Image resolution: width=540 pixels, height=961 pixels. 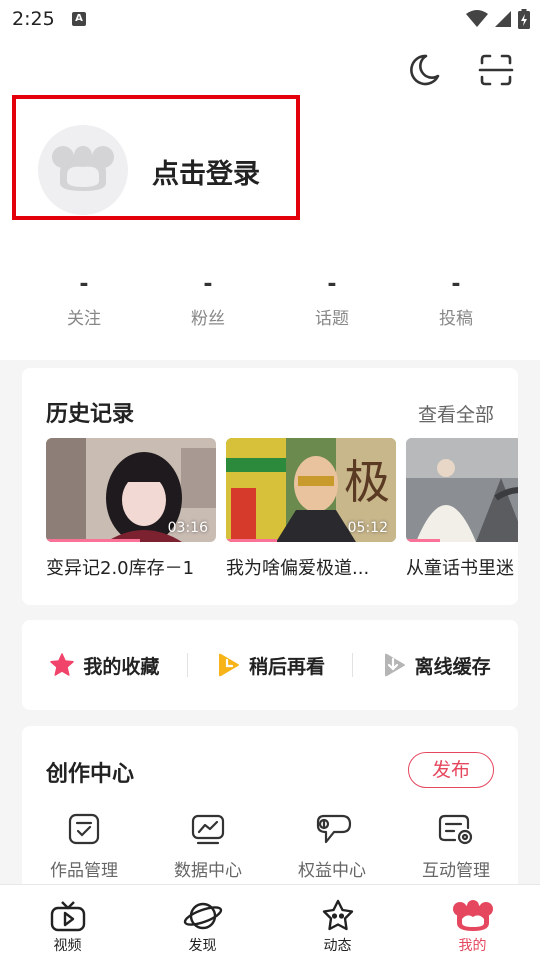 What do you see at coordinates (394, 665) in the screenshot?
I see `download-icon` at bounding box center [394, 665].